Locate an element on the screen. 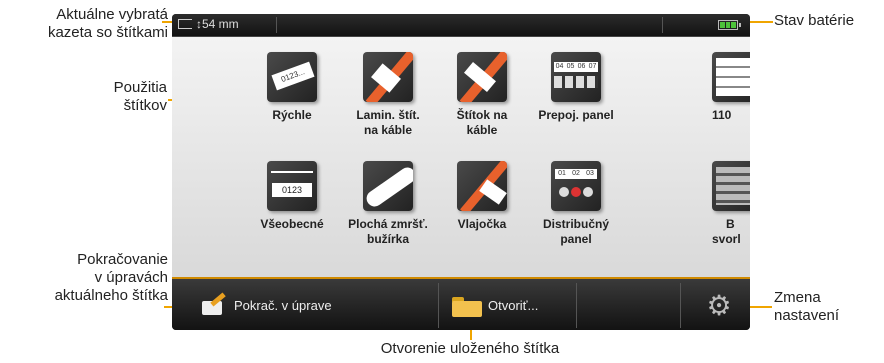 Image resolution: width=884 pixels, height=363 pixels. callout-open-text: Otvorenie uloženého štítka is located at coordinates (470, 348).